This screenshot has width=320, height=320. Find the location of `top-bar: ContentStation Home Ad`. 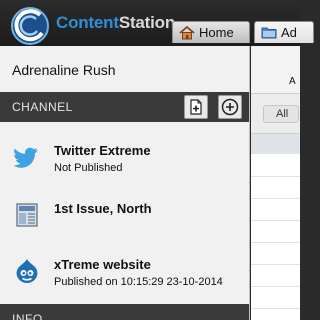

top-bar: ContentStation Home Ad is located at coordinates (157, 23).